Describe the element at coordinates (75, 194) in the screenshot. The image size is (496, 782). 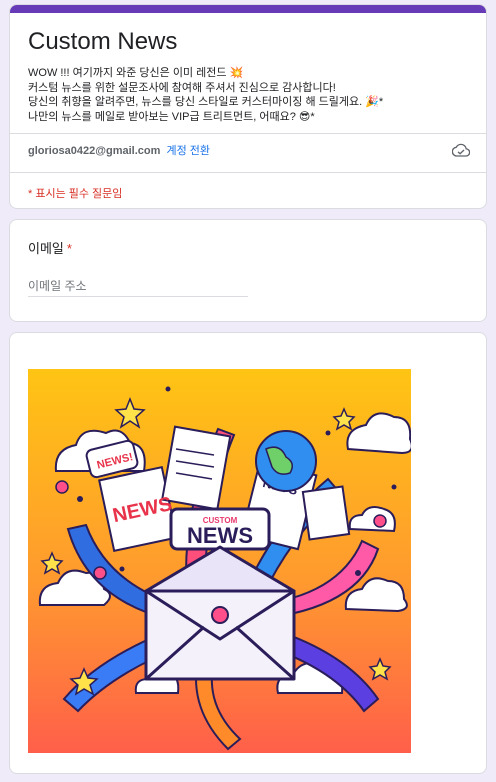
I see `required-note: * 표시는 필수 질문임` at that location.